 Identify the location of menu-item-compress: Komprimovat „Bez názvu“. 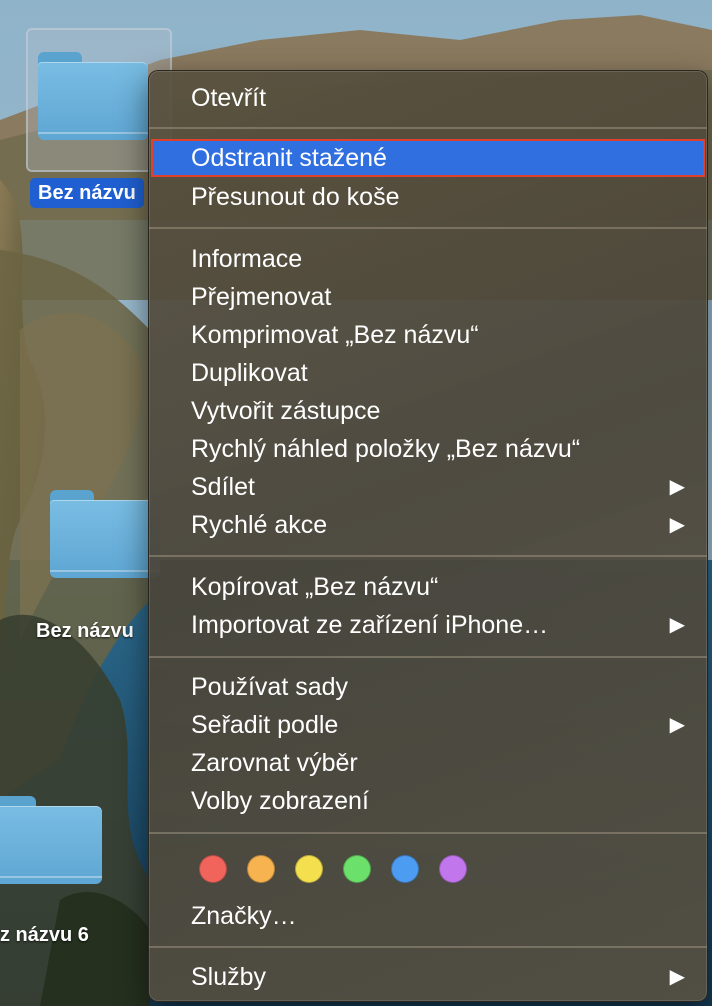
(428, 335).